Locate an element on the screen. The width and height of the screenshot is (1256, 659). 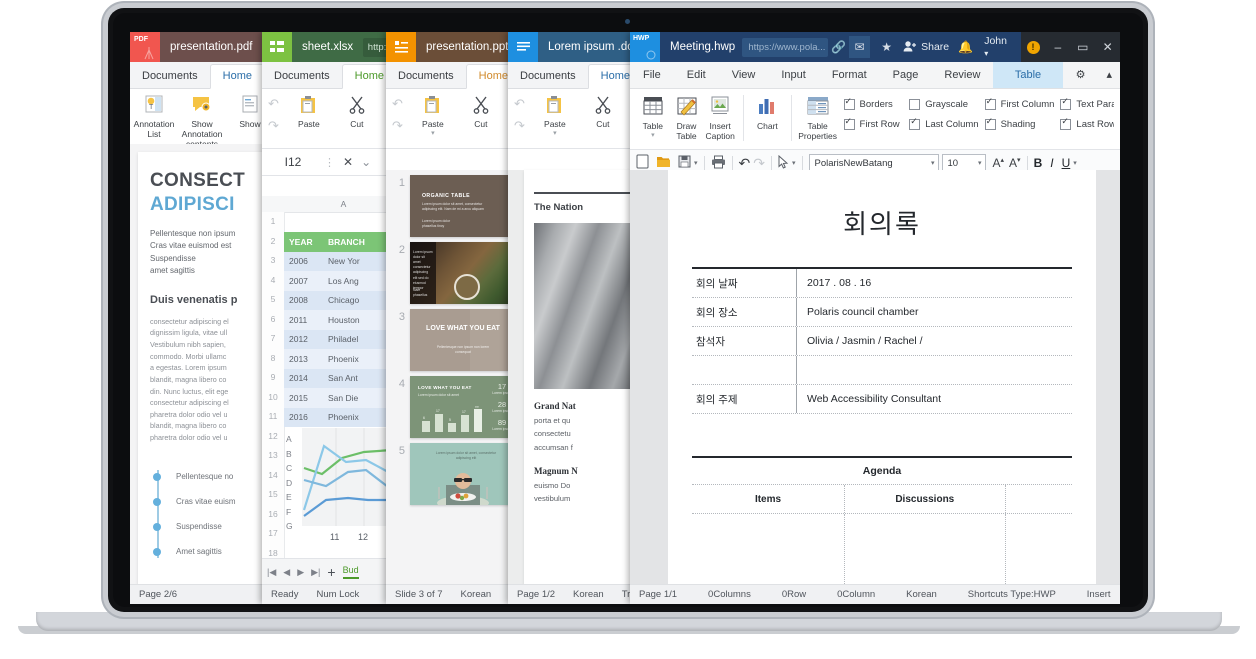
grow-font-icon: A▴ is located at coordinates (999, 163).